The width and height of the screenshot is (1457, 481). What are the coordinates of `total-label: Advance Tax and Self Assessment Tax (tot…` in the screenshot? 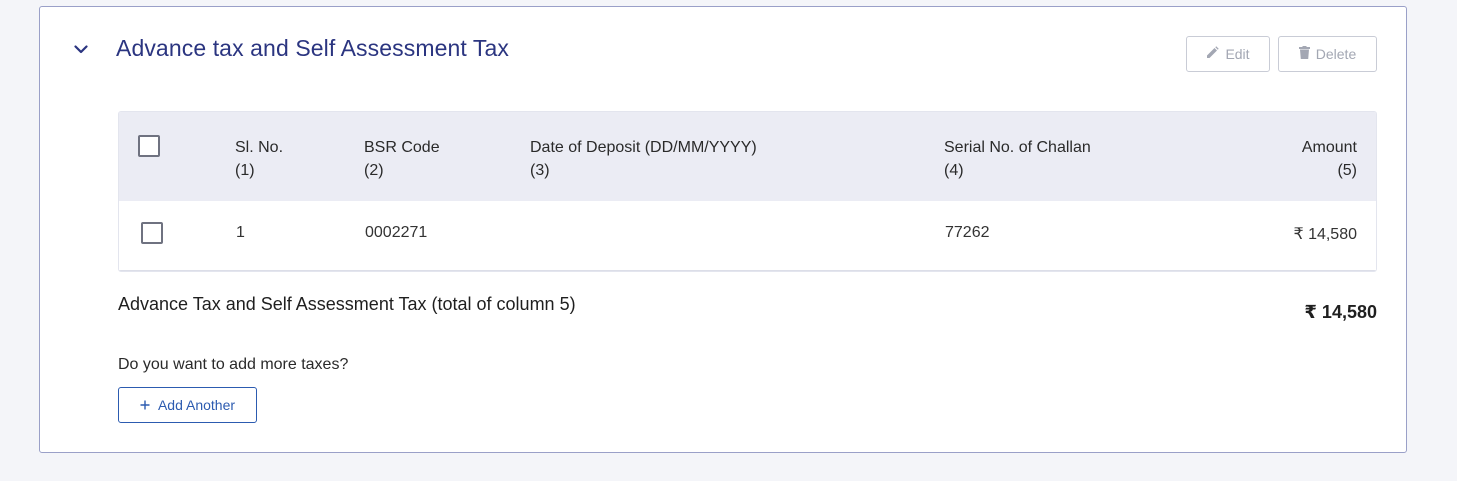 It's located at (347, 304).